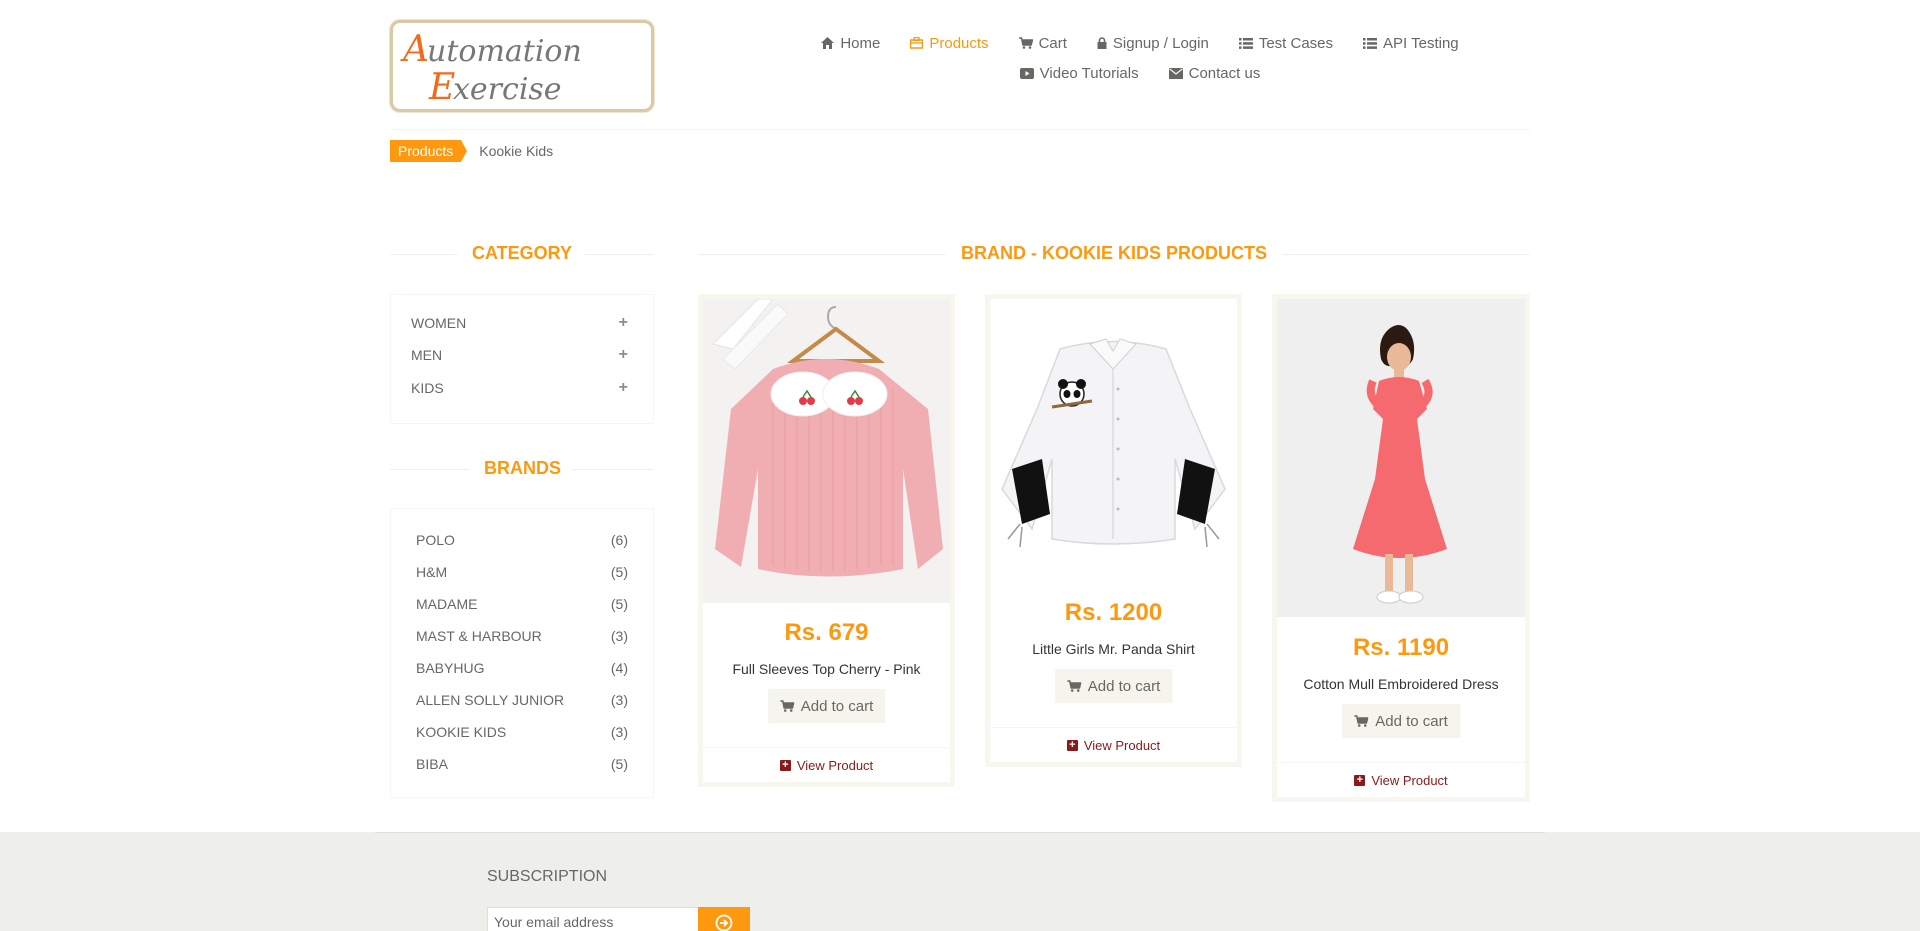 This screenshot has width=1920, height=931. I want to click on category-men-label: Men, so click(427, 355).